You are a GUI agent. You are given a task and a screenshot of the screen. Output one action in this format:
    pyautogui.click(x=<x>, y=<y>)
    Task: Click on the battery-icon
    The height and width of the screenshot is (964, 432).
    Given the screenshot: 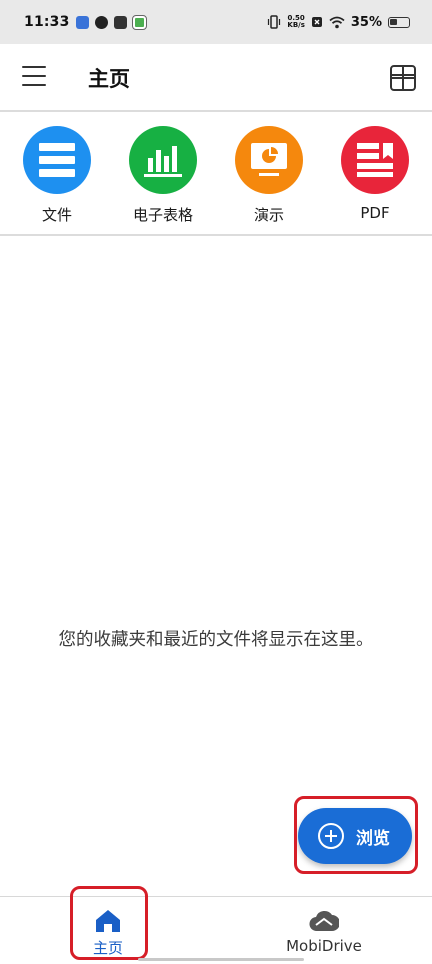 What is the action you would take?
    pyautogui.click(x=399, y=22)
    